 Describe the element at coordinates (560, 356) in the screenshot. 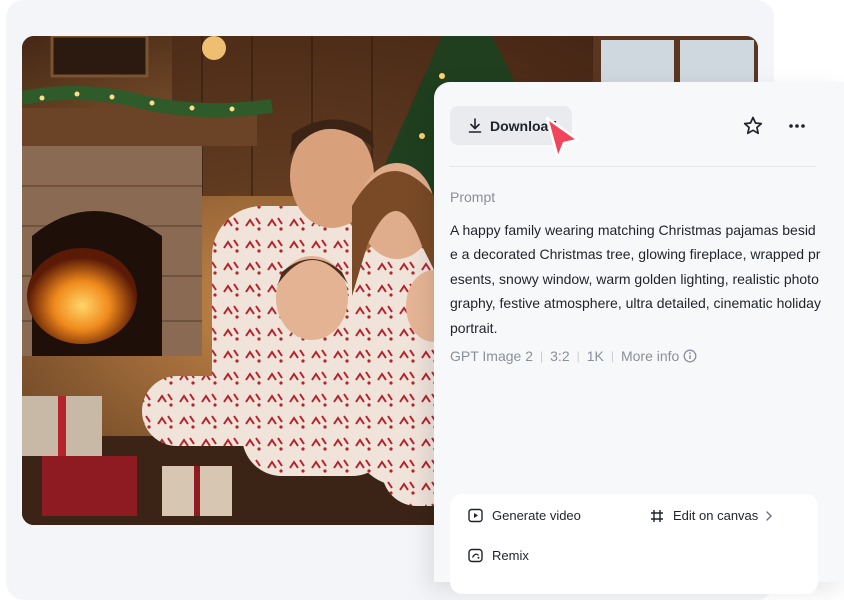

I see `aspect-ratio: 3:2` at that location.